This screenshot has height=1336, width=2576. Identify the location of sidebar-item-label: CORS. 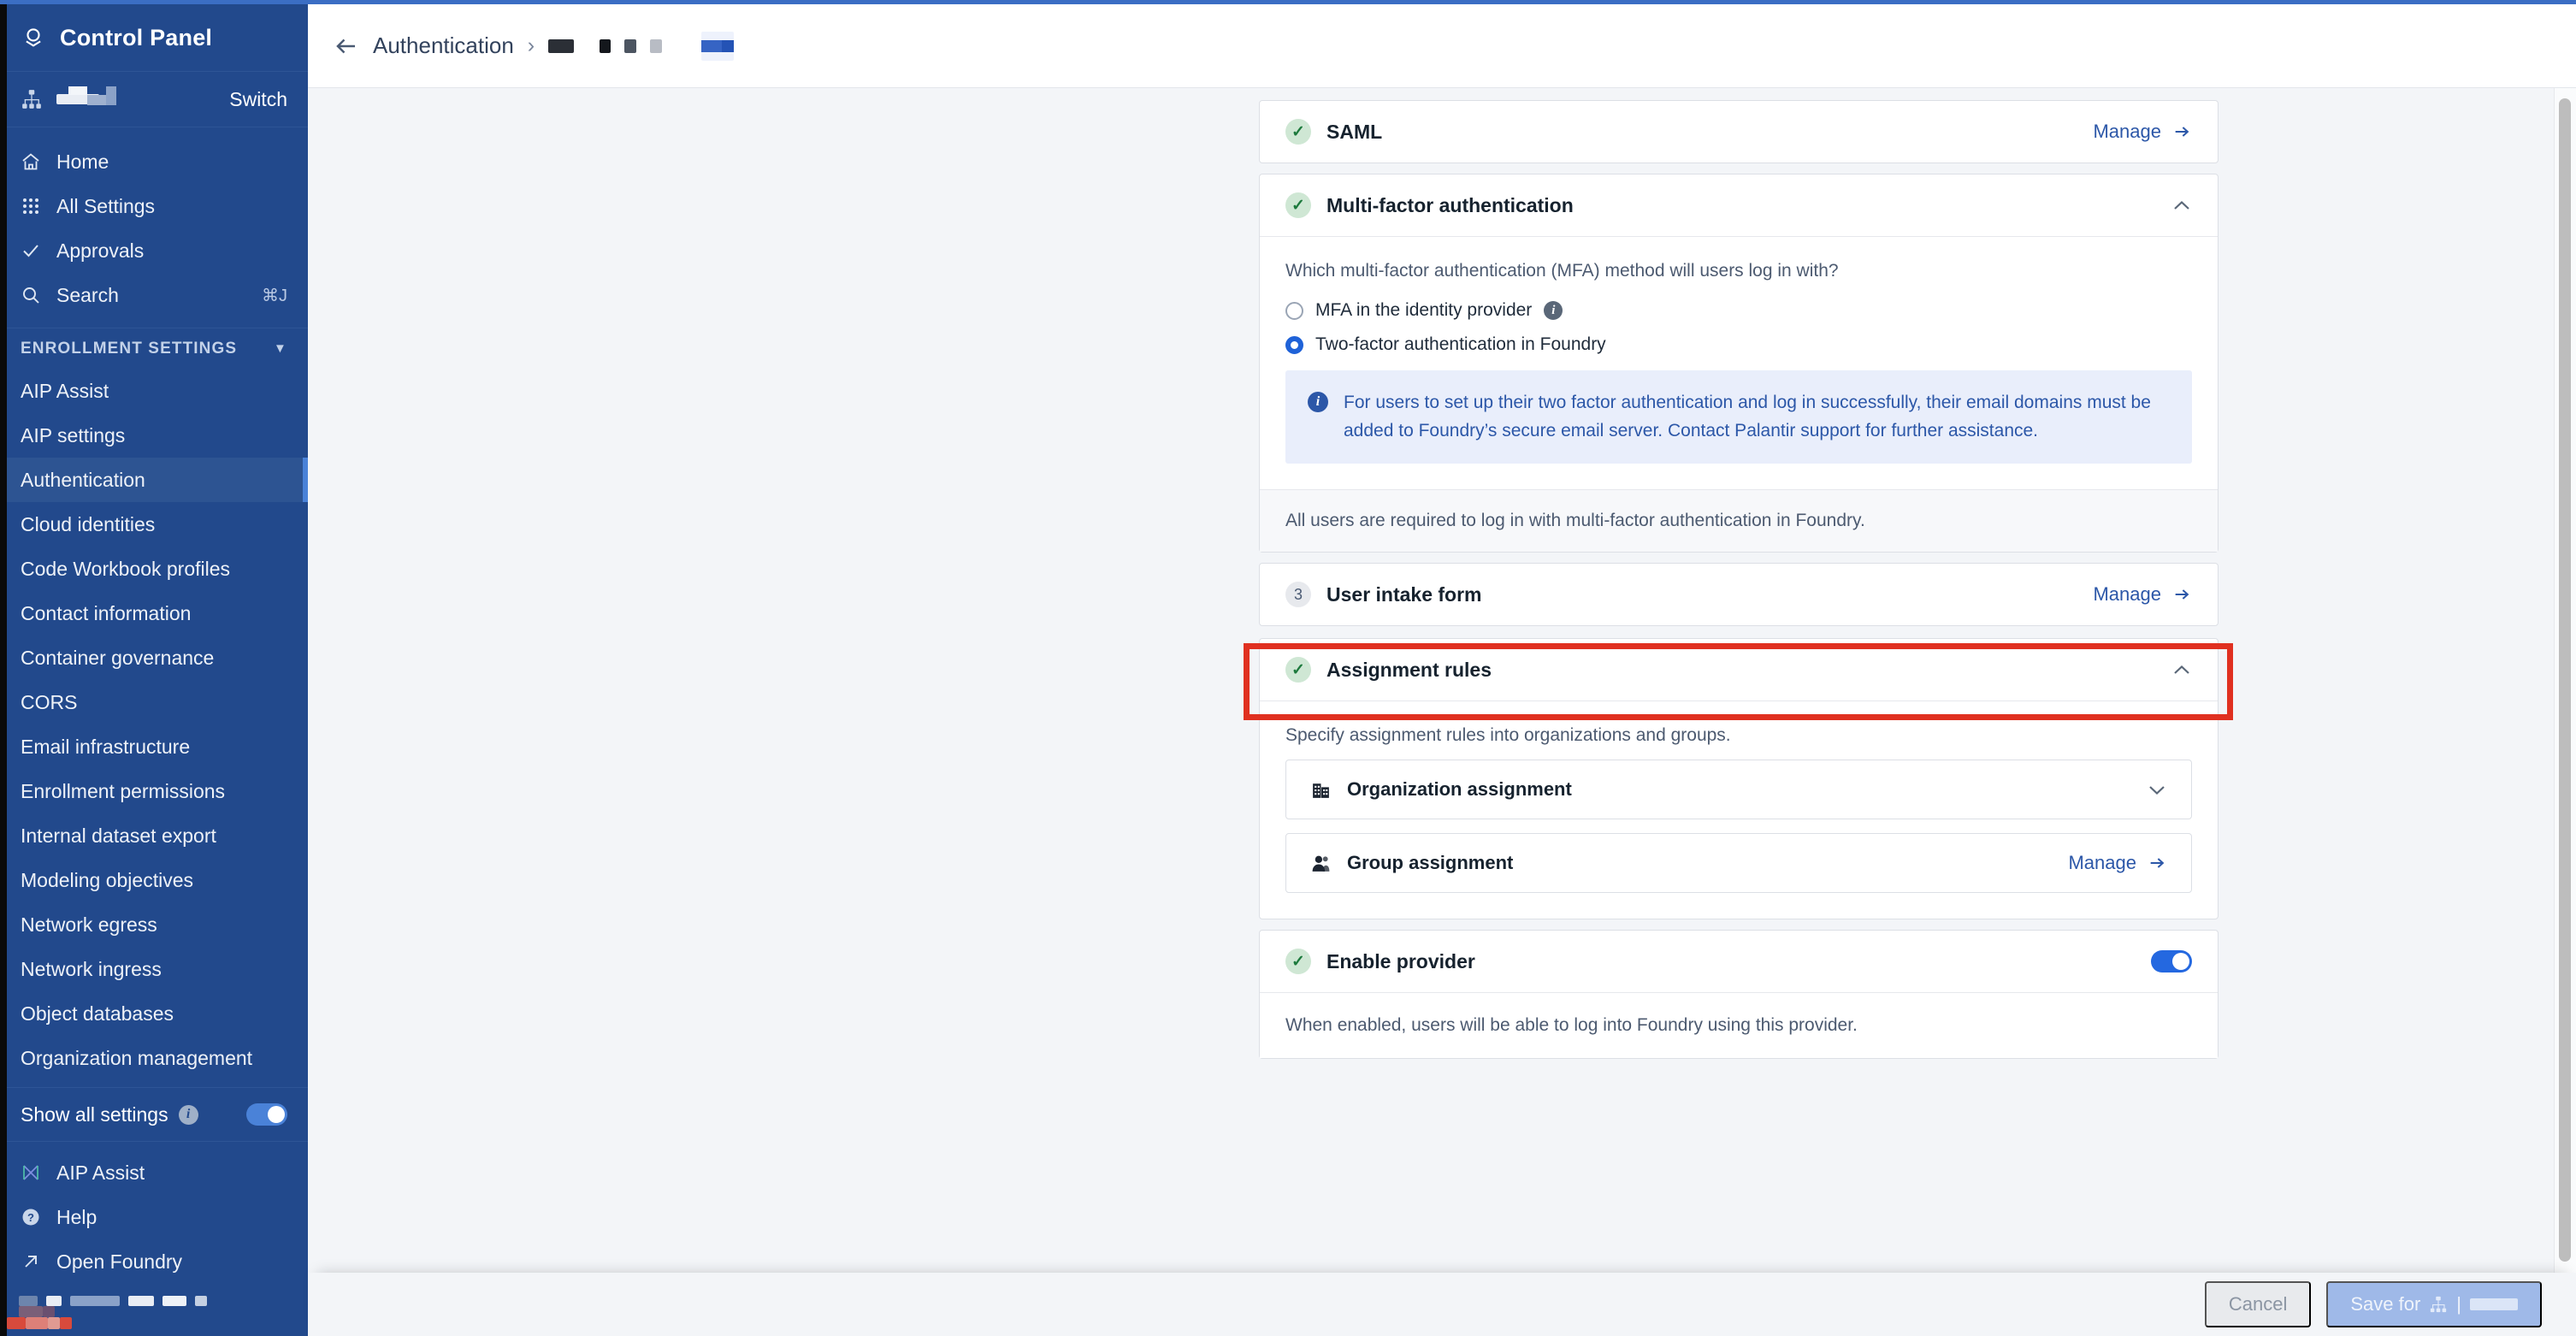
(49, 701).